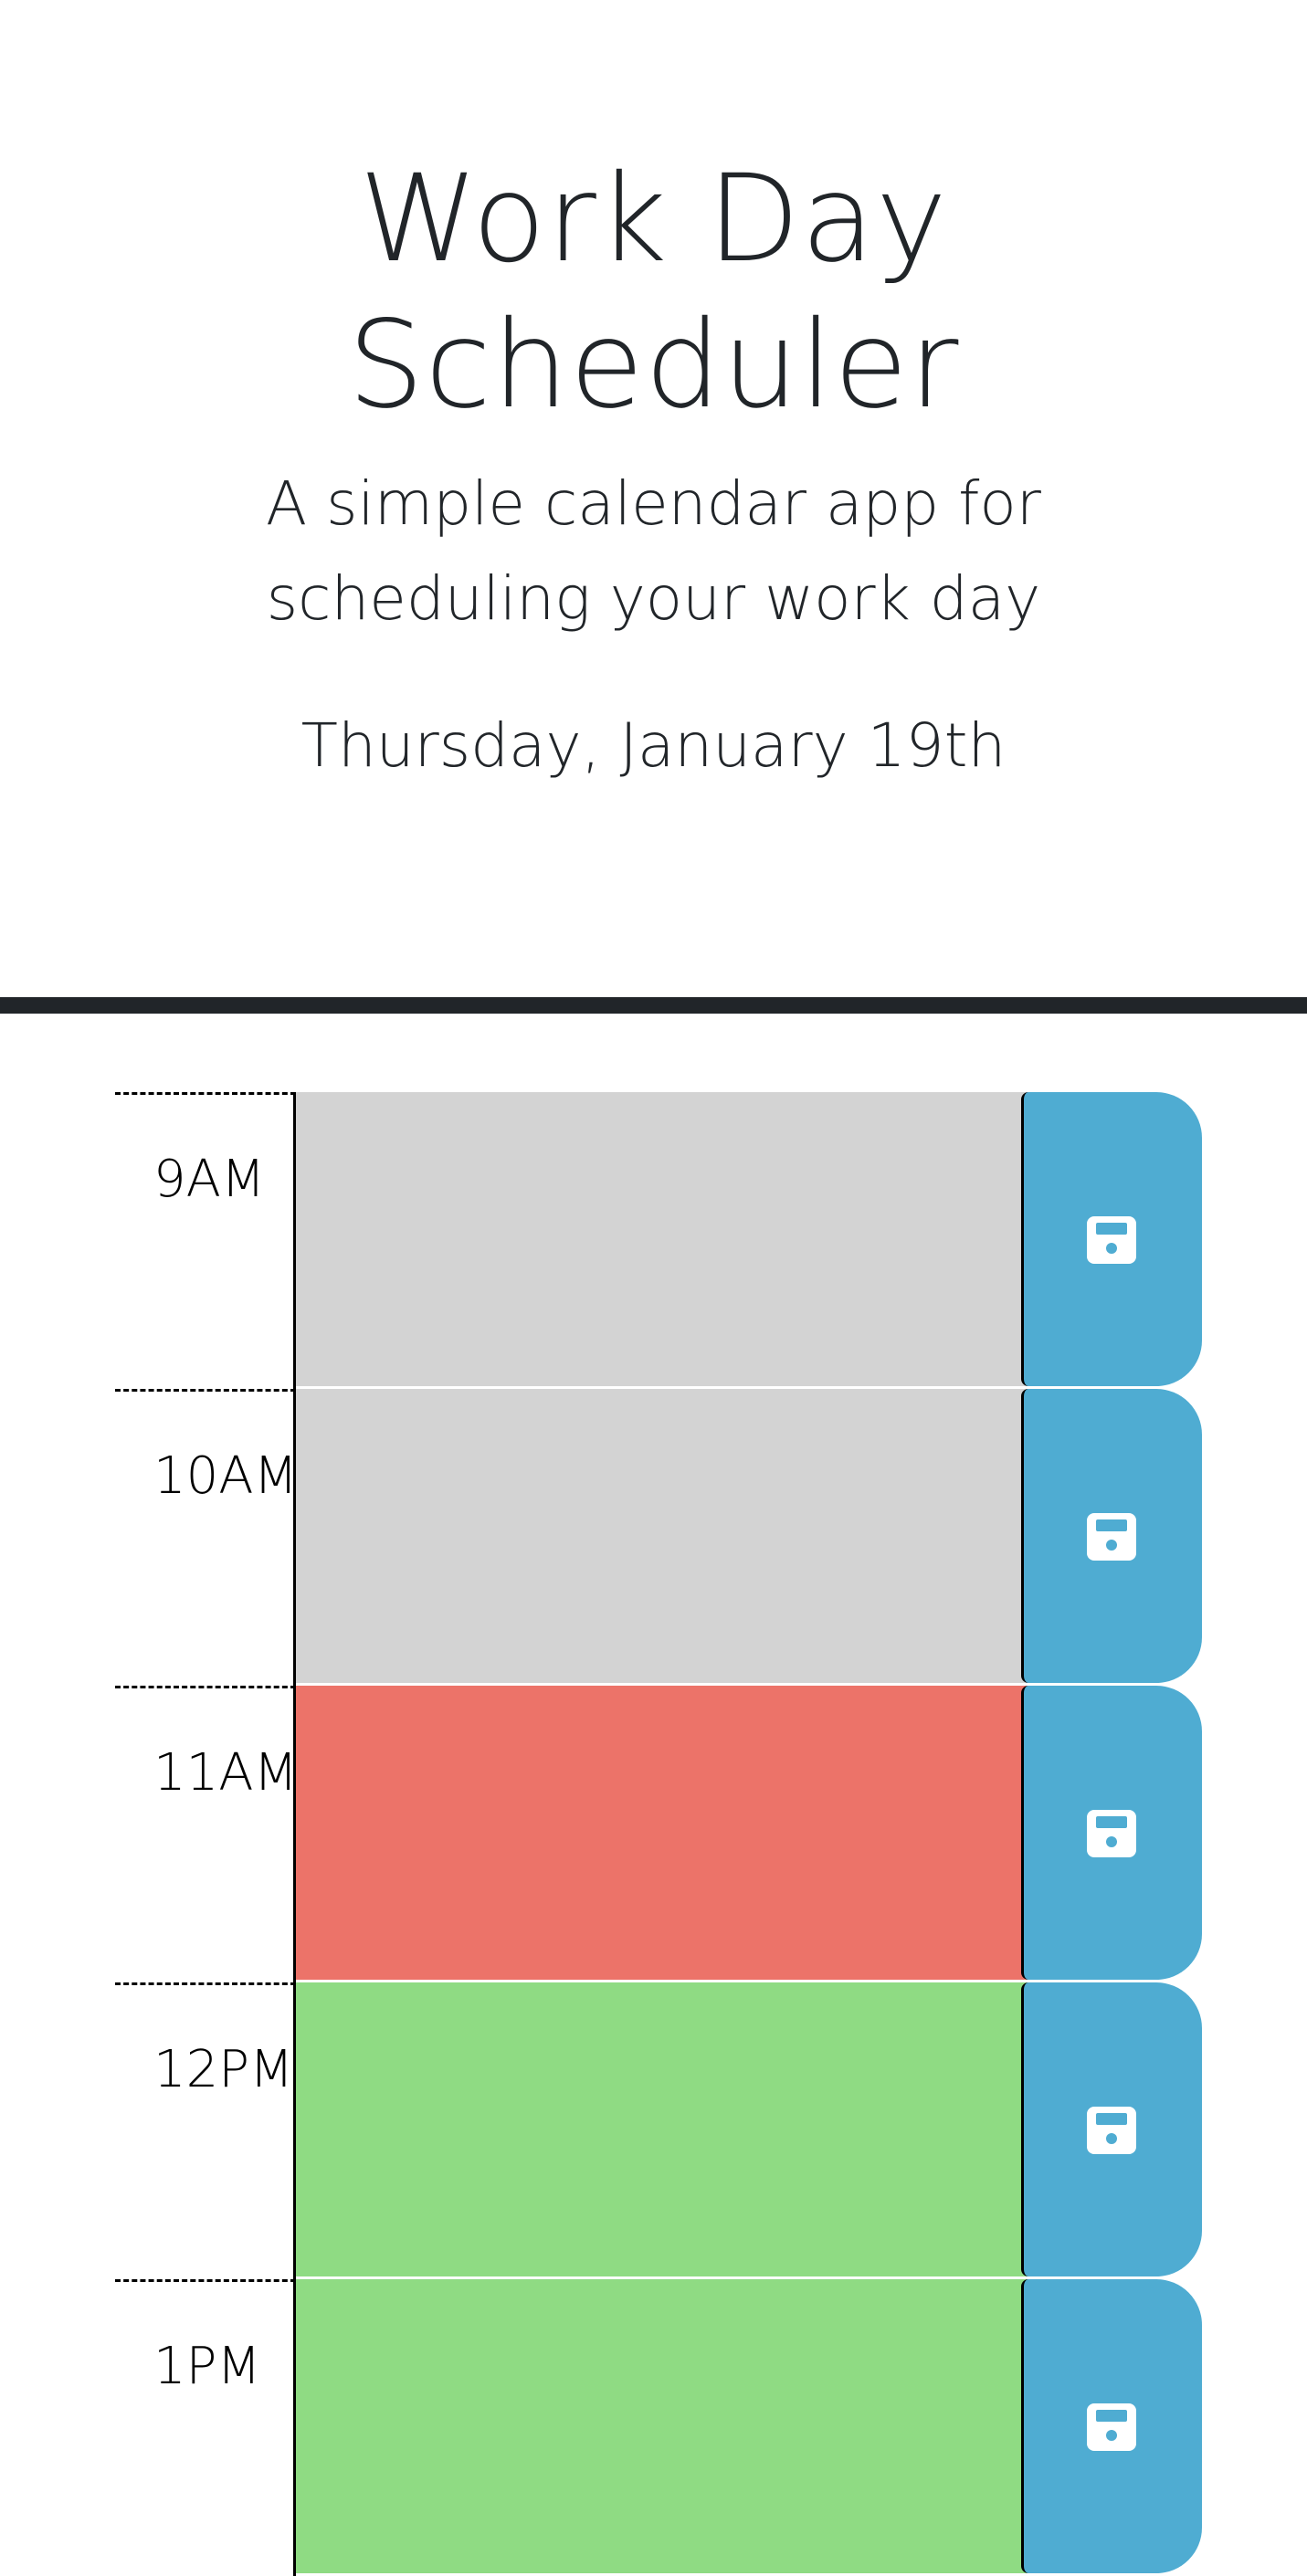  Describe the element at coordinates (205, 2130) in the screenshot. I see `hour-label-cell: 12PM` at that location.